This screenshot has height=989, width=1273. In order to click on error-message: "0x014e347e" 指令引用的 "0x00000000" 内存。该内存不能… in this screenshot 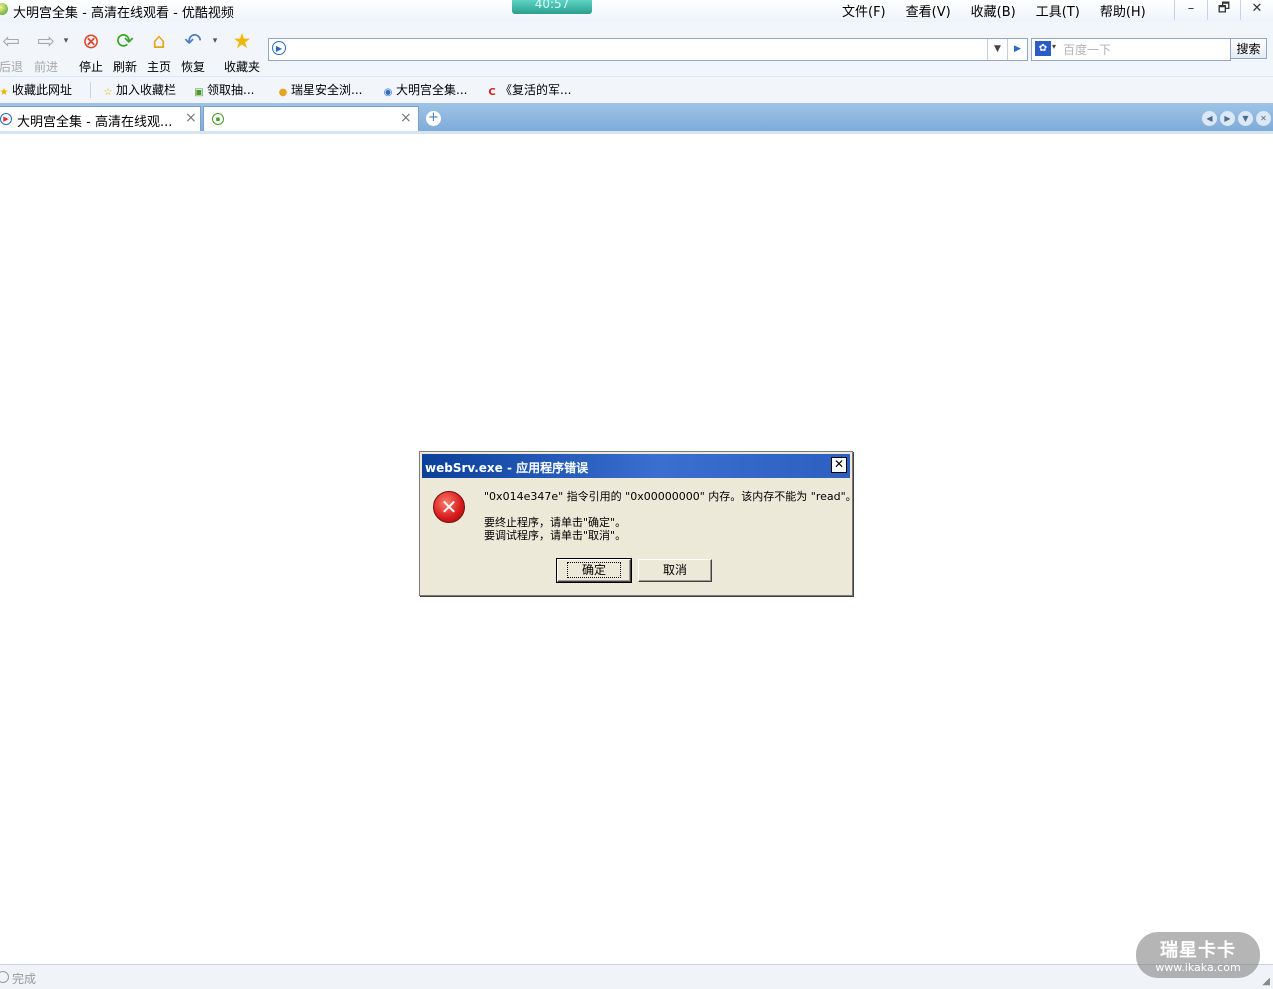, I will do `click(670, 496)`.